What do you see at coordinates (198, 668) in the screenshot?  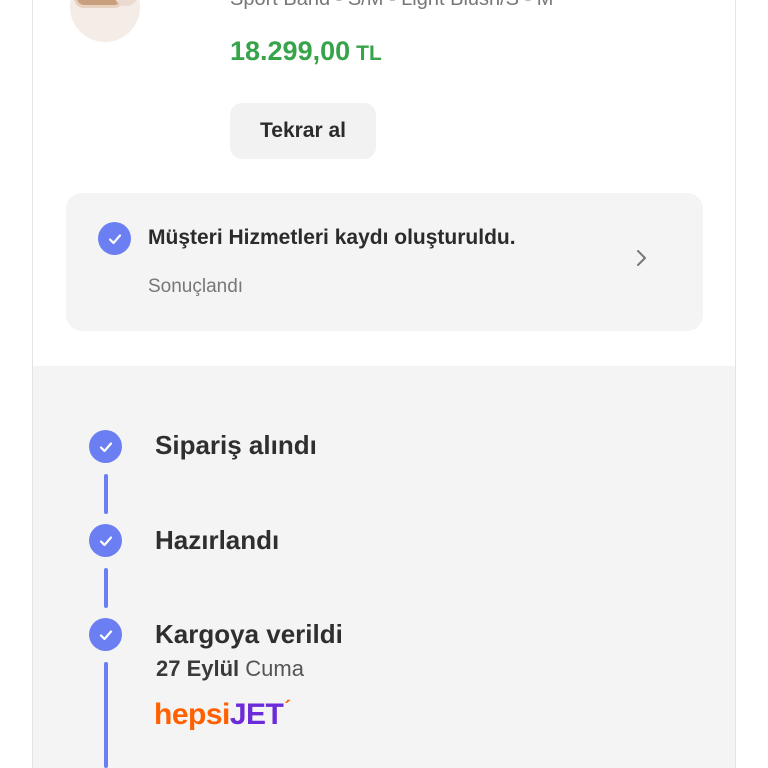 I see `shipping-date-day: 27 Eylül` at bounding box center [198, 668].